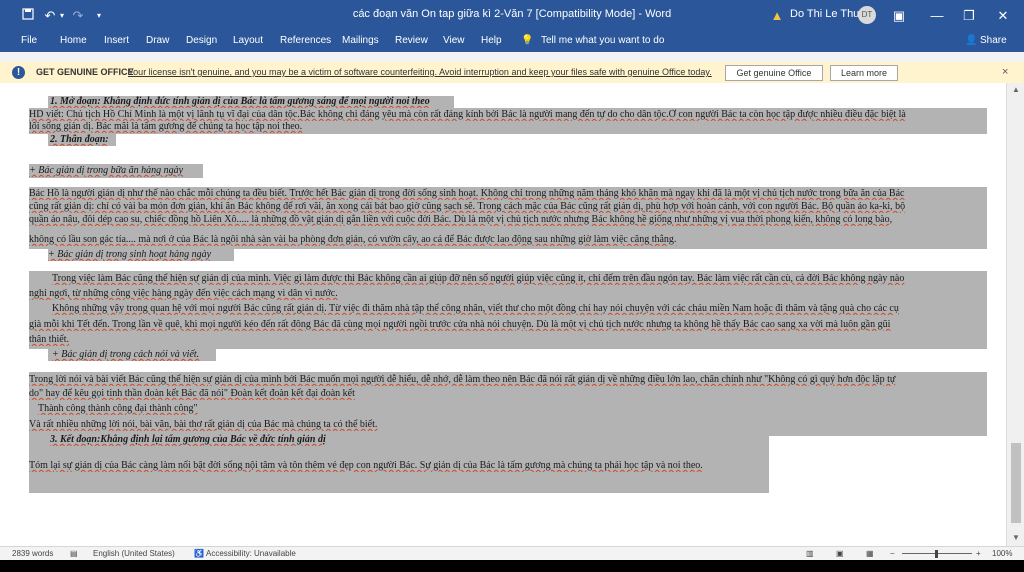 Image resolution: width=1024 pixels, height=572 pixels. What do you see at coordinates (512, 566) in the screenshot?
I see `screen-bottom-border` at bounding box center [512, 566].